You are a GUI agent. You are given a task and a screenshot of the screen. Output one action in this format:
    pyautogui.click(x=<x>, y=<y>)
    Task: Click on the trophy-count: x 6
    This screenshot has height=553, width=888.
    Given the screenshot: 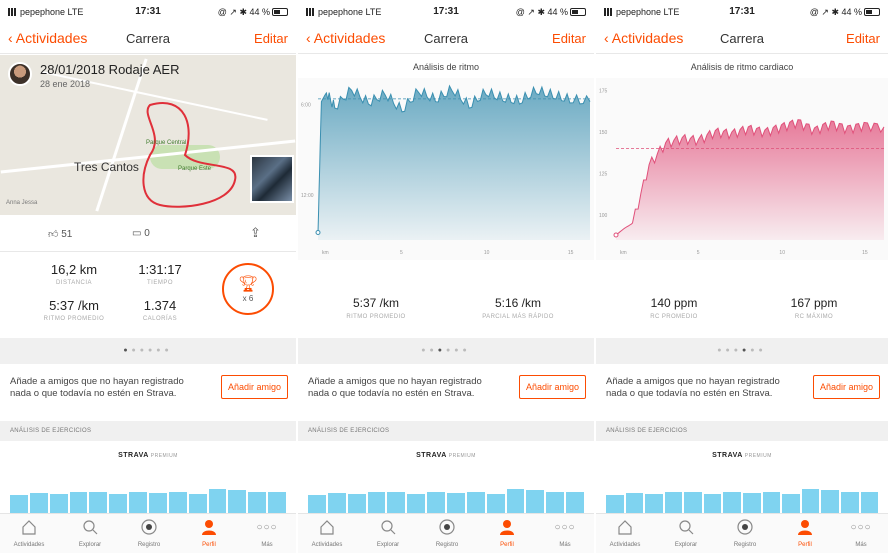 What is the action you would take?
    pyautogui.click(x=248, y=298)
    